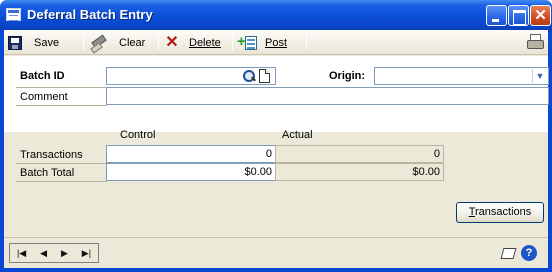  What do you see at coordinates (90, 14) in the screenshot?
I see `window-title: Deferral Batch Entry` at bounding box center [90, 14].